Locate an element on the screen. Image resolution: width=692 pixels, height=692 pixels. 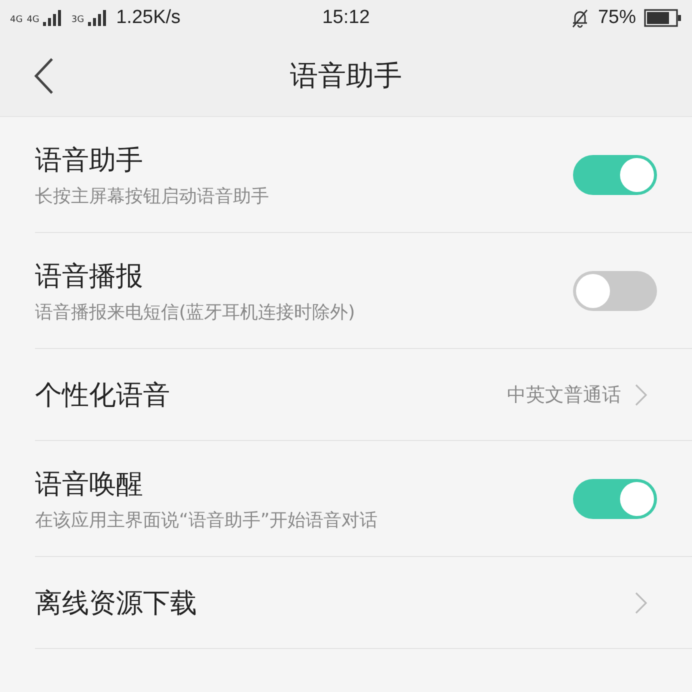
network-speed: 1.25K/s is located at coordinates (148, 18).